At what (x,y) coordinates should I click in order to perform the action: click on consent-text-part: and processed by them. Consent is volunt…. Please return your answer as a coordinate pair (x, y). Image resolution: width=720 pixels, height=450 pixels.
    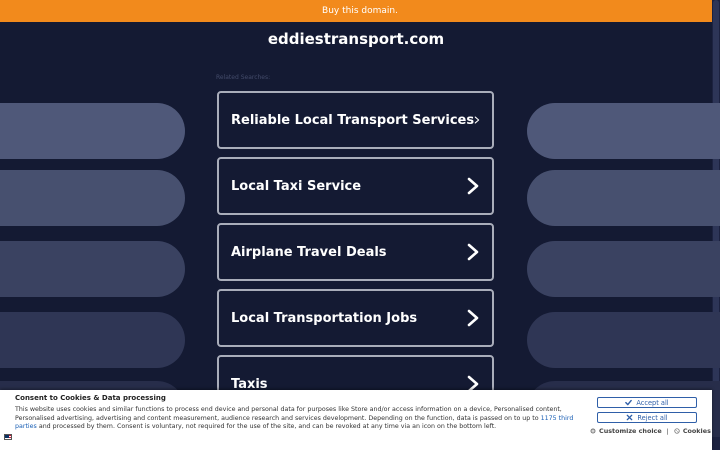
    Looking at the image, I should click on (266, 427).